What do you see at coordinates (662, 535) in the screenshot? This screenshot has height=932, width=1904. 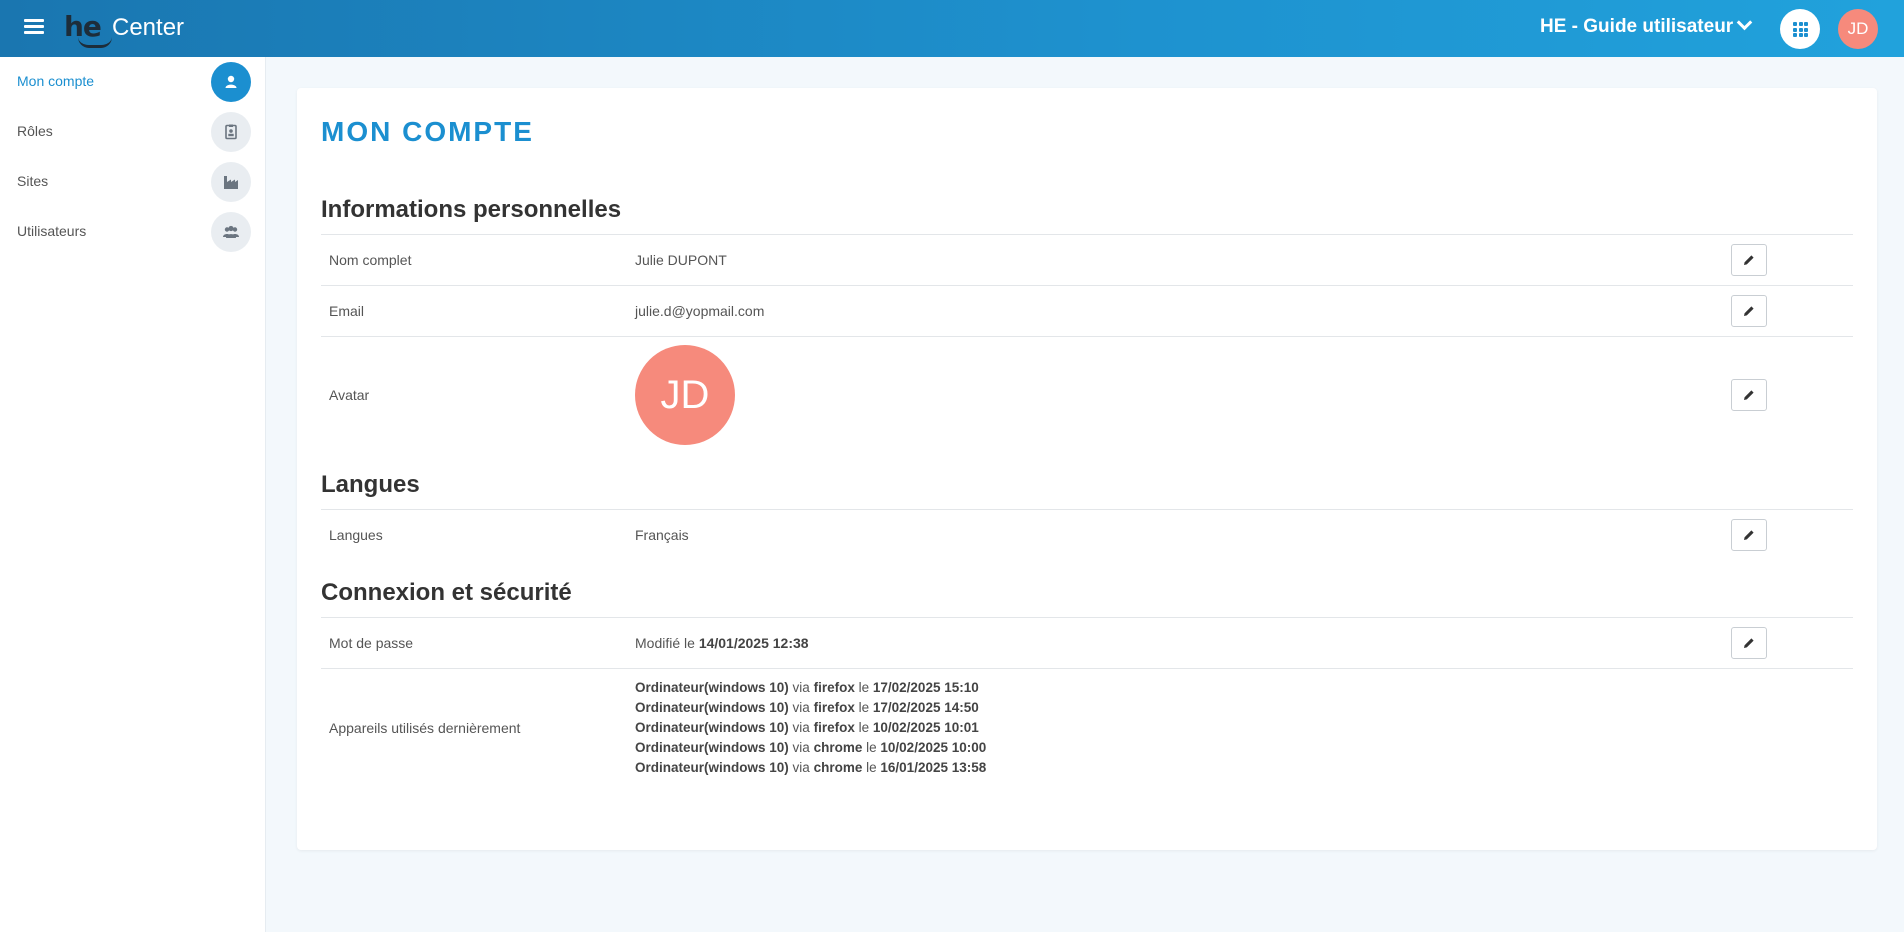 I see `languages-value: Français` at bounding box center [662, 535].